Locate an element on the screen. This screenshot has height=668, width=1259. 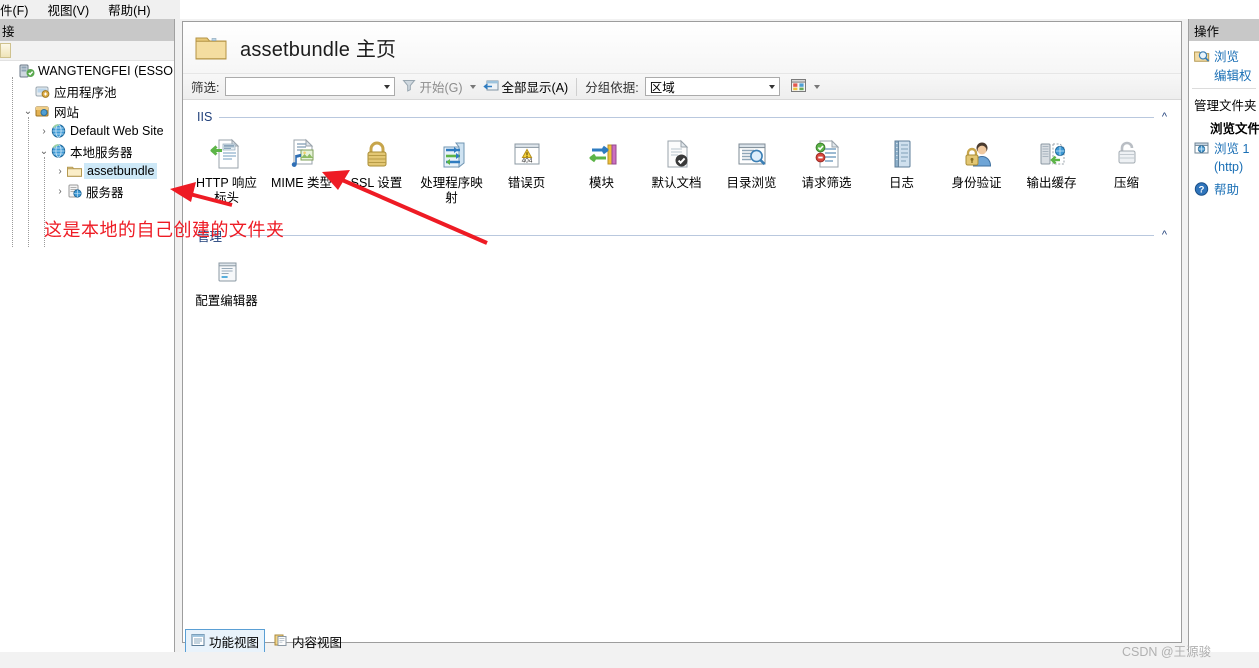
feature-tile-error-pages: 404 错误页 is located at coordinates (526, 171).